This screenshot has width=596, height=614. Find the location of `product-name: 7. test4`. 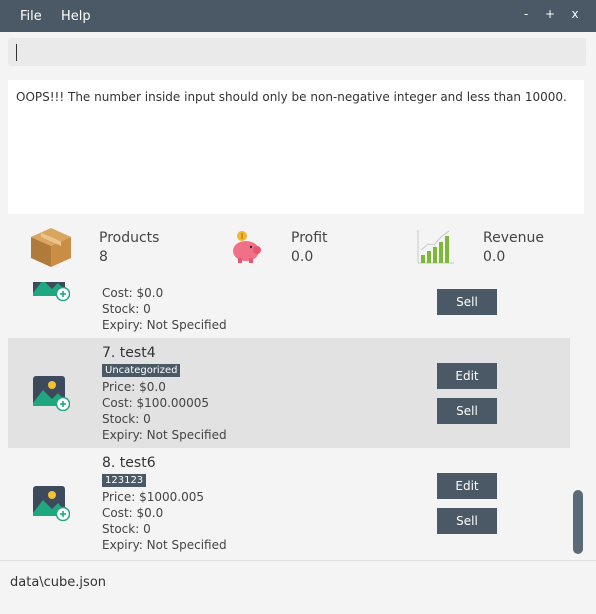

product-name: 7. test4 is located at coordinates (129, 353).